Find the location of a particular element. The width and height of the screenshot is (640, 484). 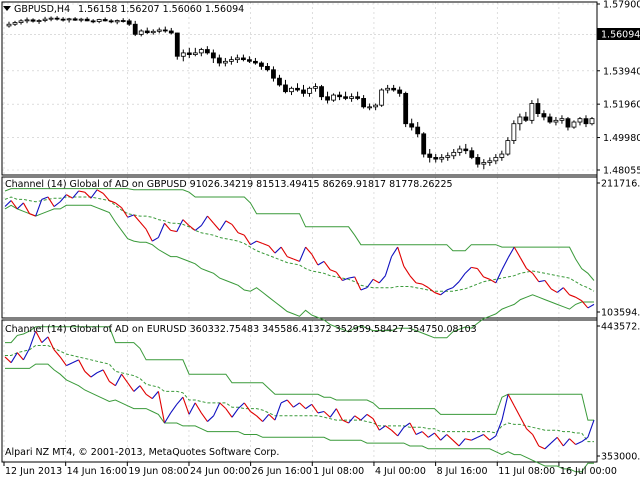

current-price-box: 1.56094 is located at coordinates (618, 34).